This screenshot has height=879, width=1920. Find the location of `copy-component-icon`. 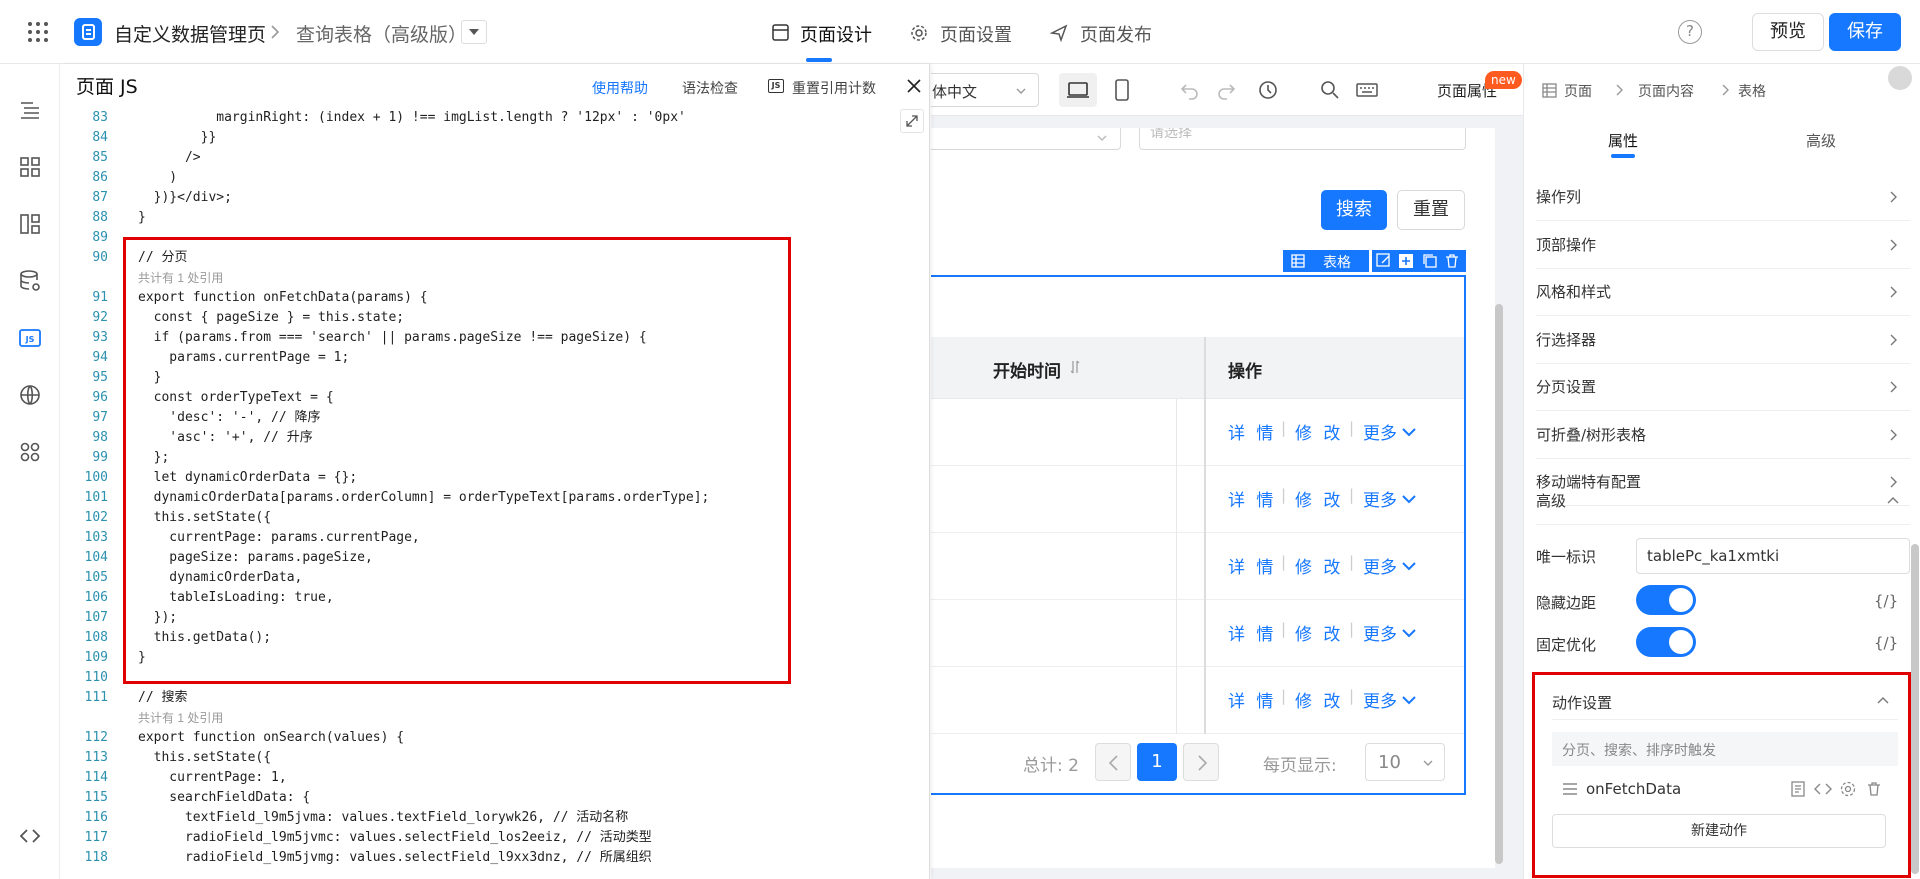

copy-component-icon is located at coordinates (1430, 261).